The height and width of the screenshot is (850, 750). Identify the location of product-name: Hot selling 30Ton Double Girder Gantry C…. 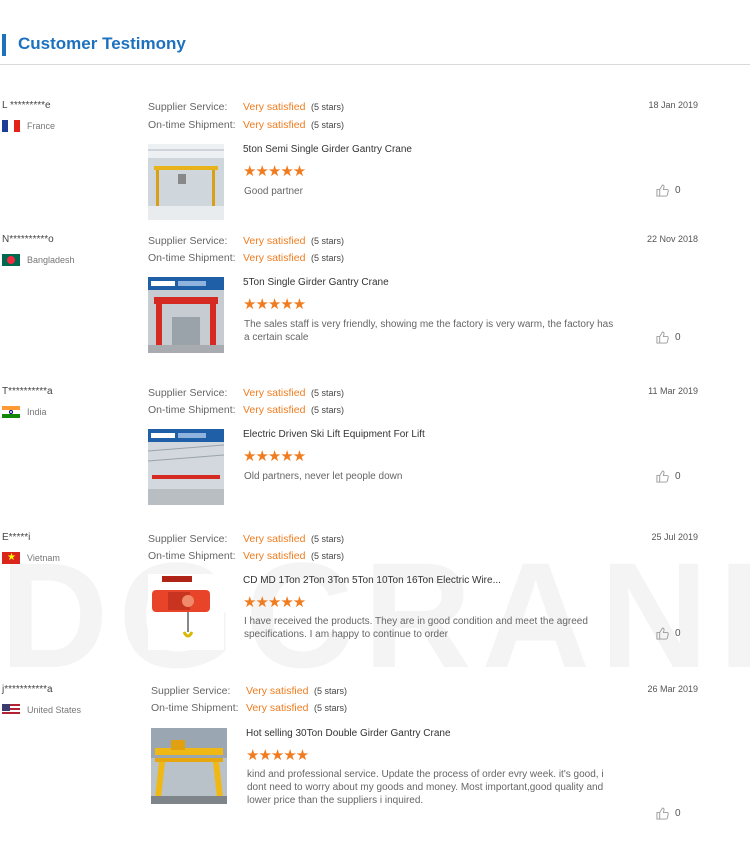
(348, 733).